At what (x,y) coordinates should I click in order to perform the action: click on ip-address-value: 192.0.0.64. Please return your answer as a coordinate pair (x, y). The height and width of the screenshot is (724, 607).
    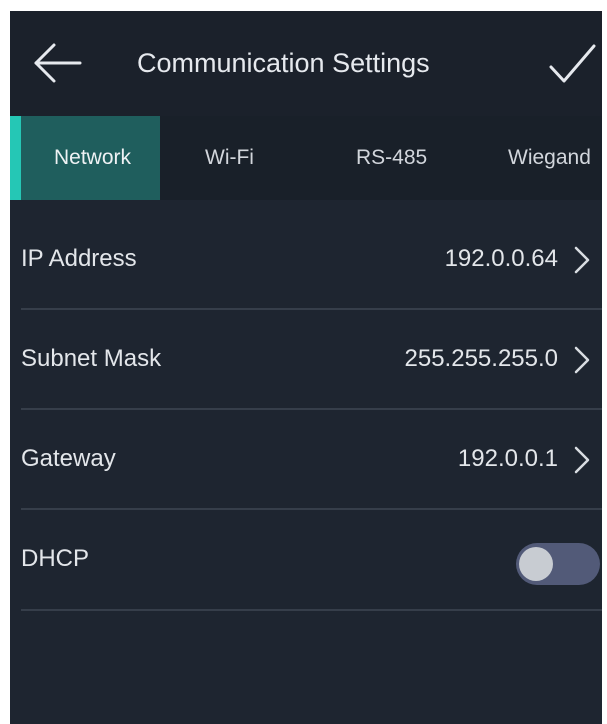
    Looking at the image, I should click on (501, 258).